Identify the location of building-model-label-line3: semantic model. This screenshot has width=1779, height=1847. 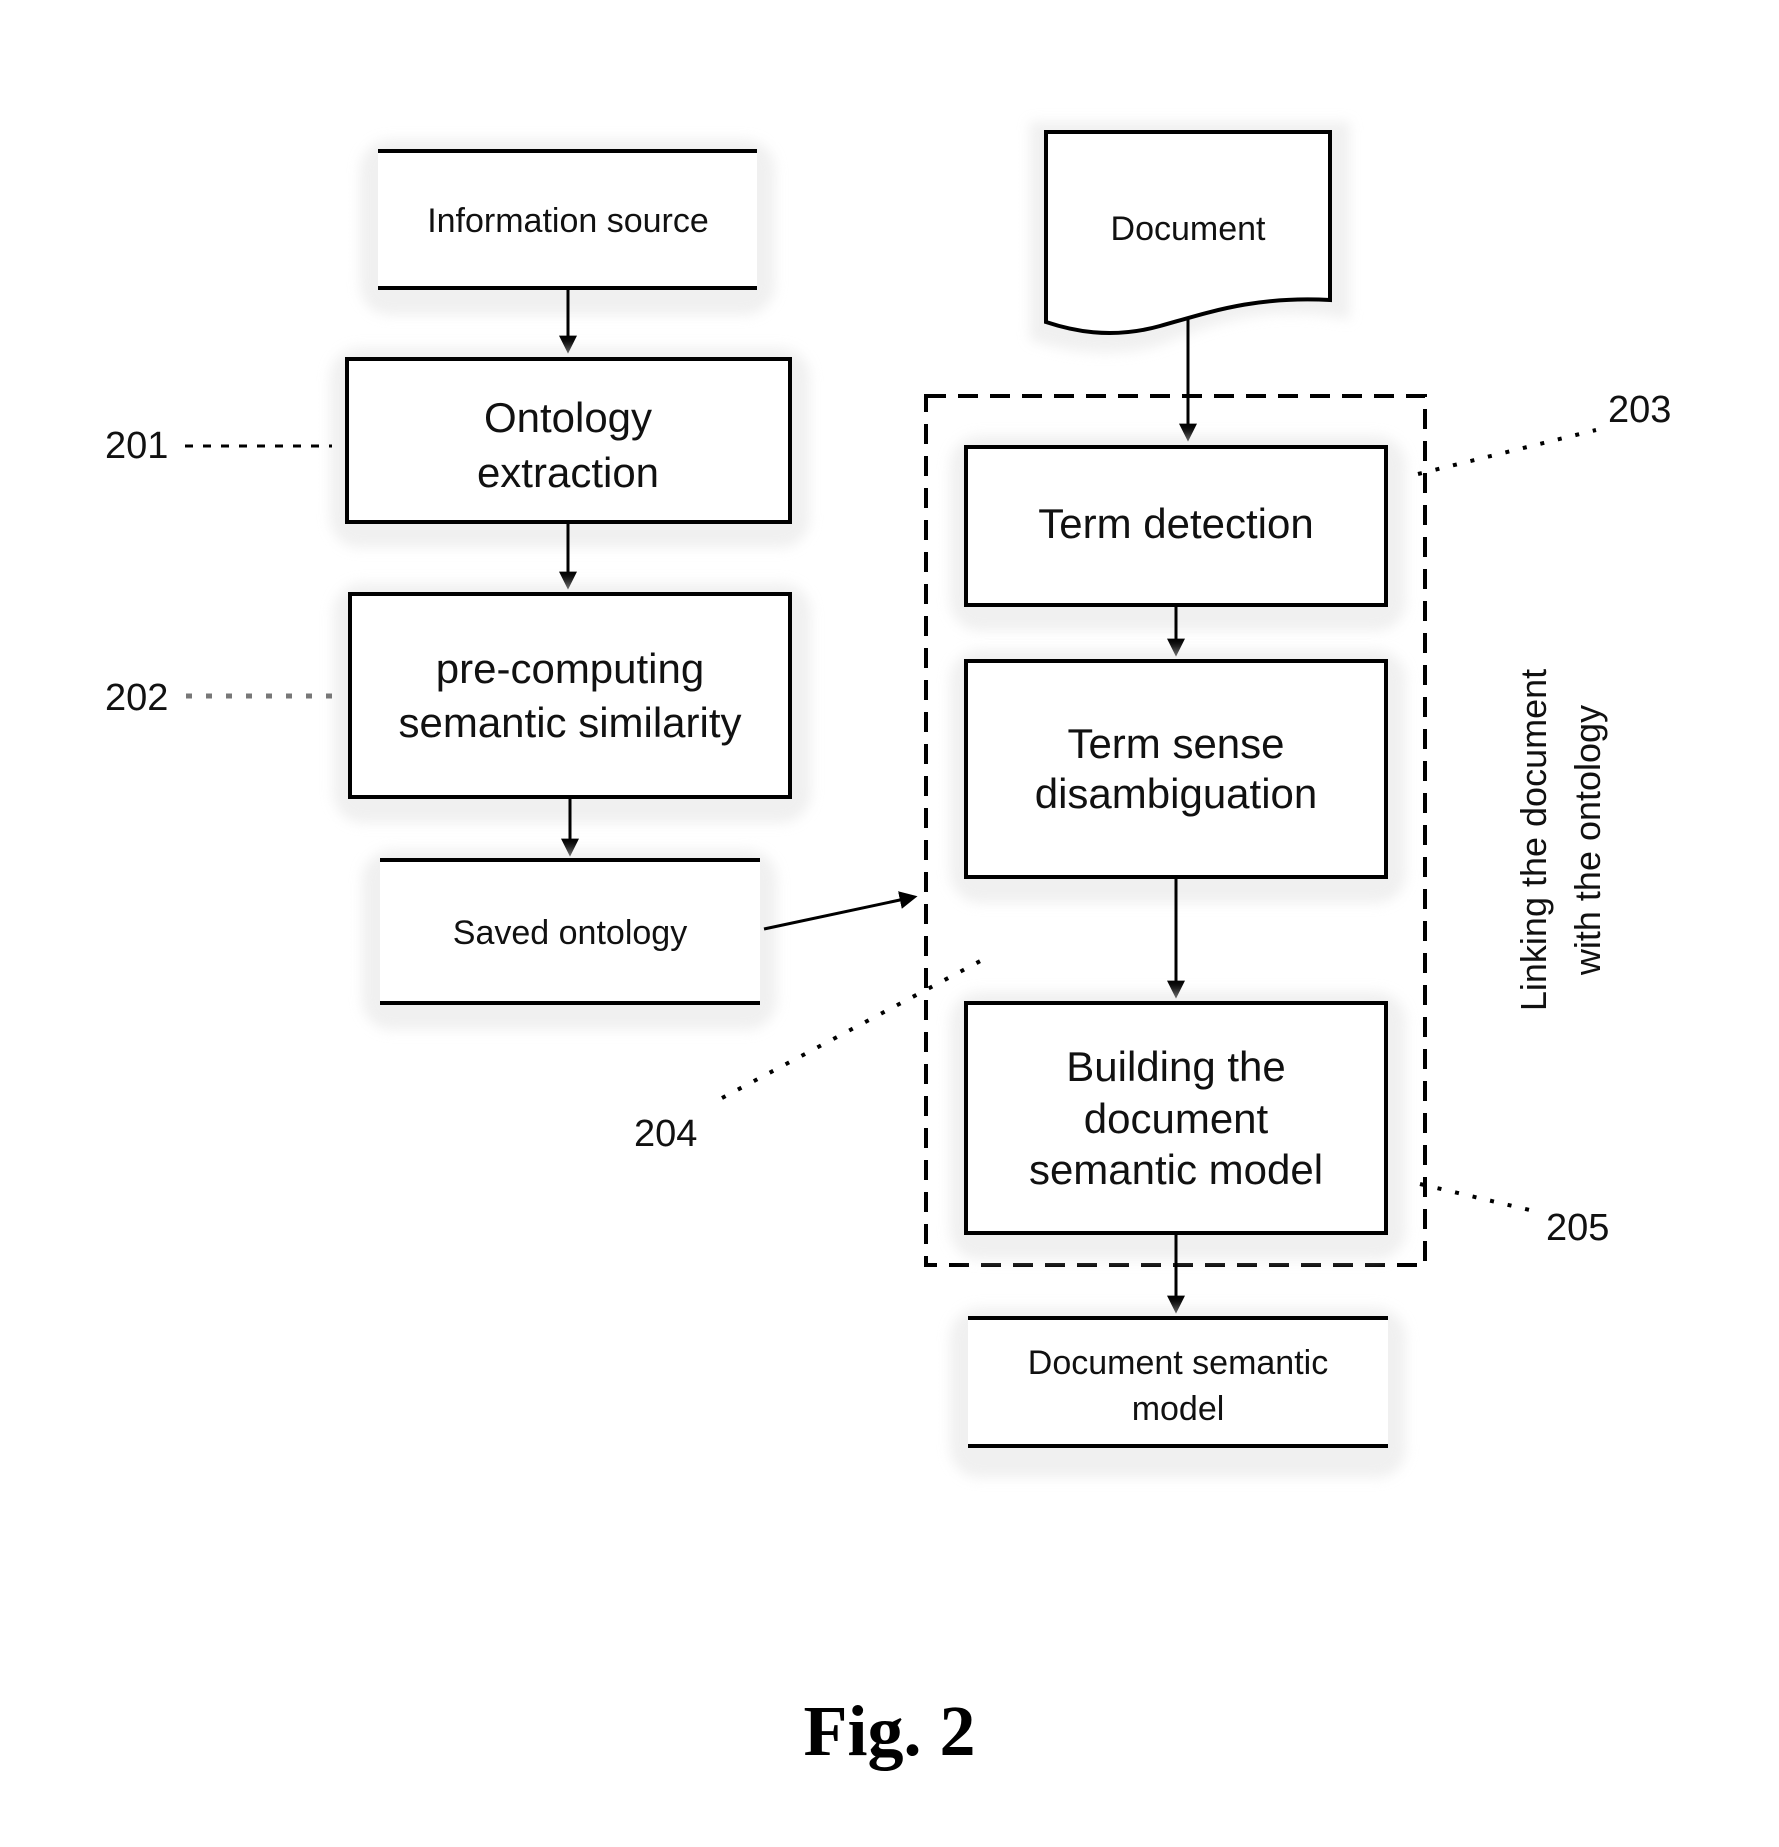
(1176, 1169).